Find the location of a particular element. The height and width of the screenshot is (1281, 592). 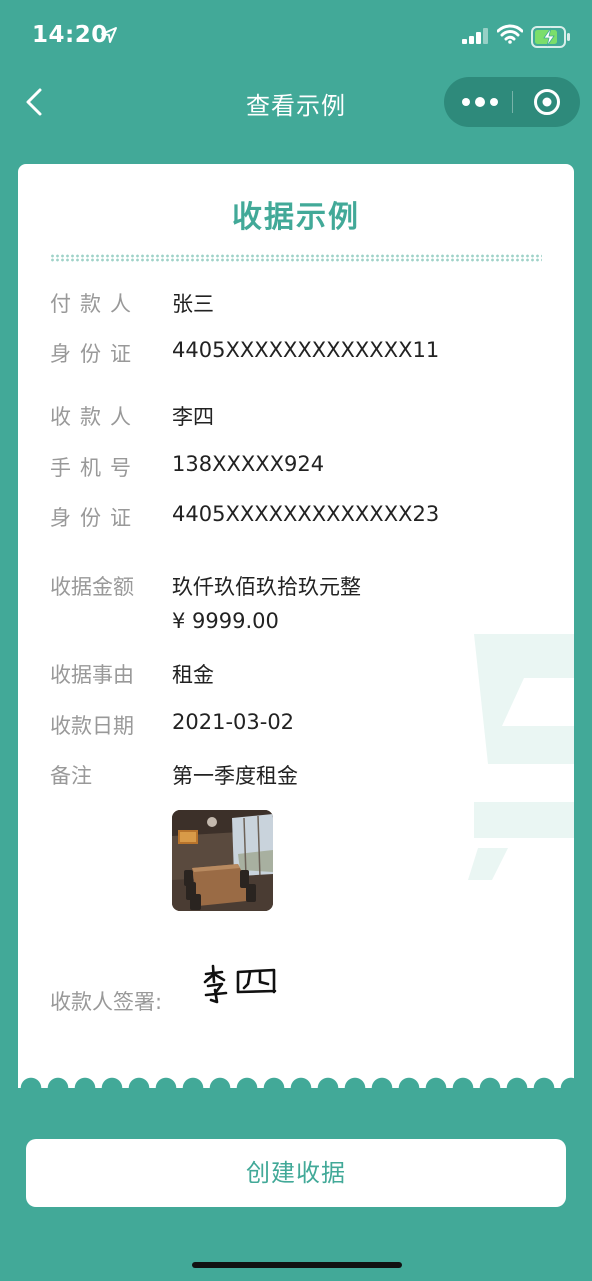

wifi-icon is located at coordinates (510, 34).